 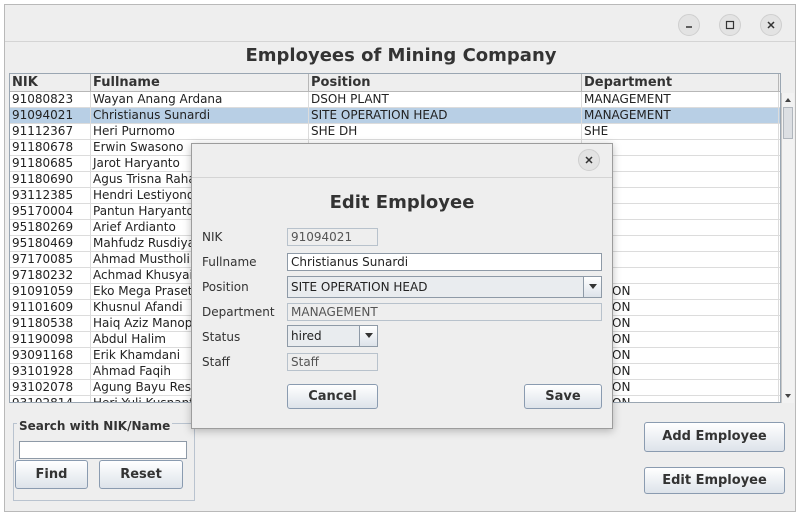 What do you see at coordinates (444, 262) in the screenshot?
I see `fullname-field: Christianus Sunardi` at bounding box center [444, 262].